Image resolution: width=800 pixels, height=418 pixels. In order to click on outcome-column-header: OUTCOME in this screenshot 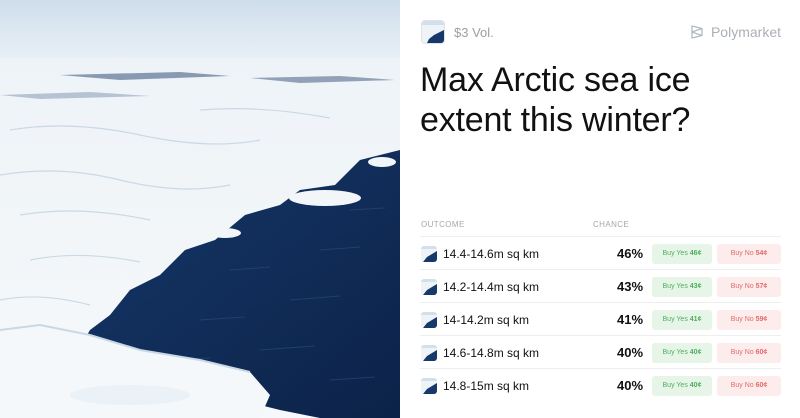, I will do `click(443, 224)`.